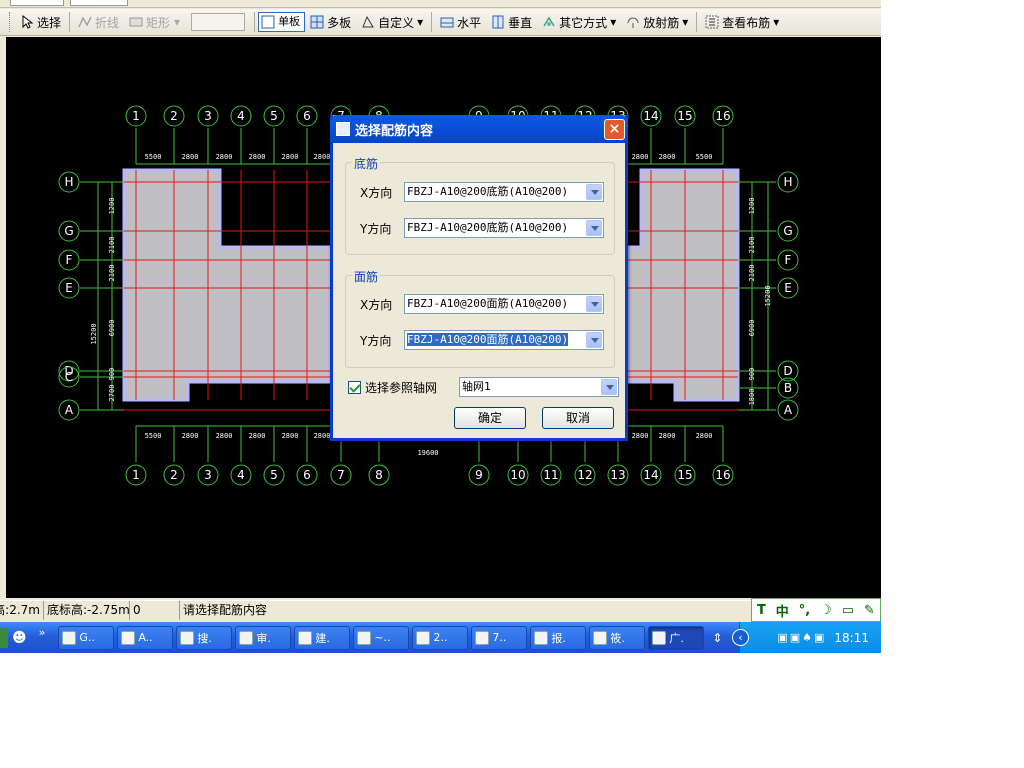 The height and width of the screenshot is (768, 1024). What do you see at coordinates (490, 418) in the screenshot?
I see `ok-button: 确定` at bounding box center [490, 418].